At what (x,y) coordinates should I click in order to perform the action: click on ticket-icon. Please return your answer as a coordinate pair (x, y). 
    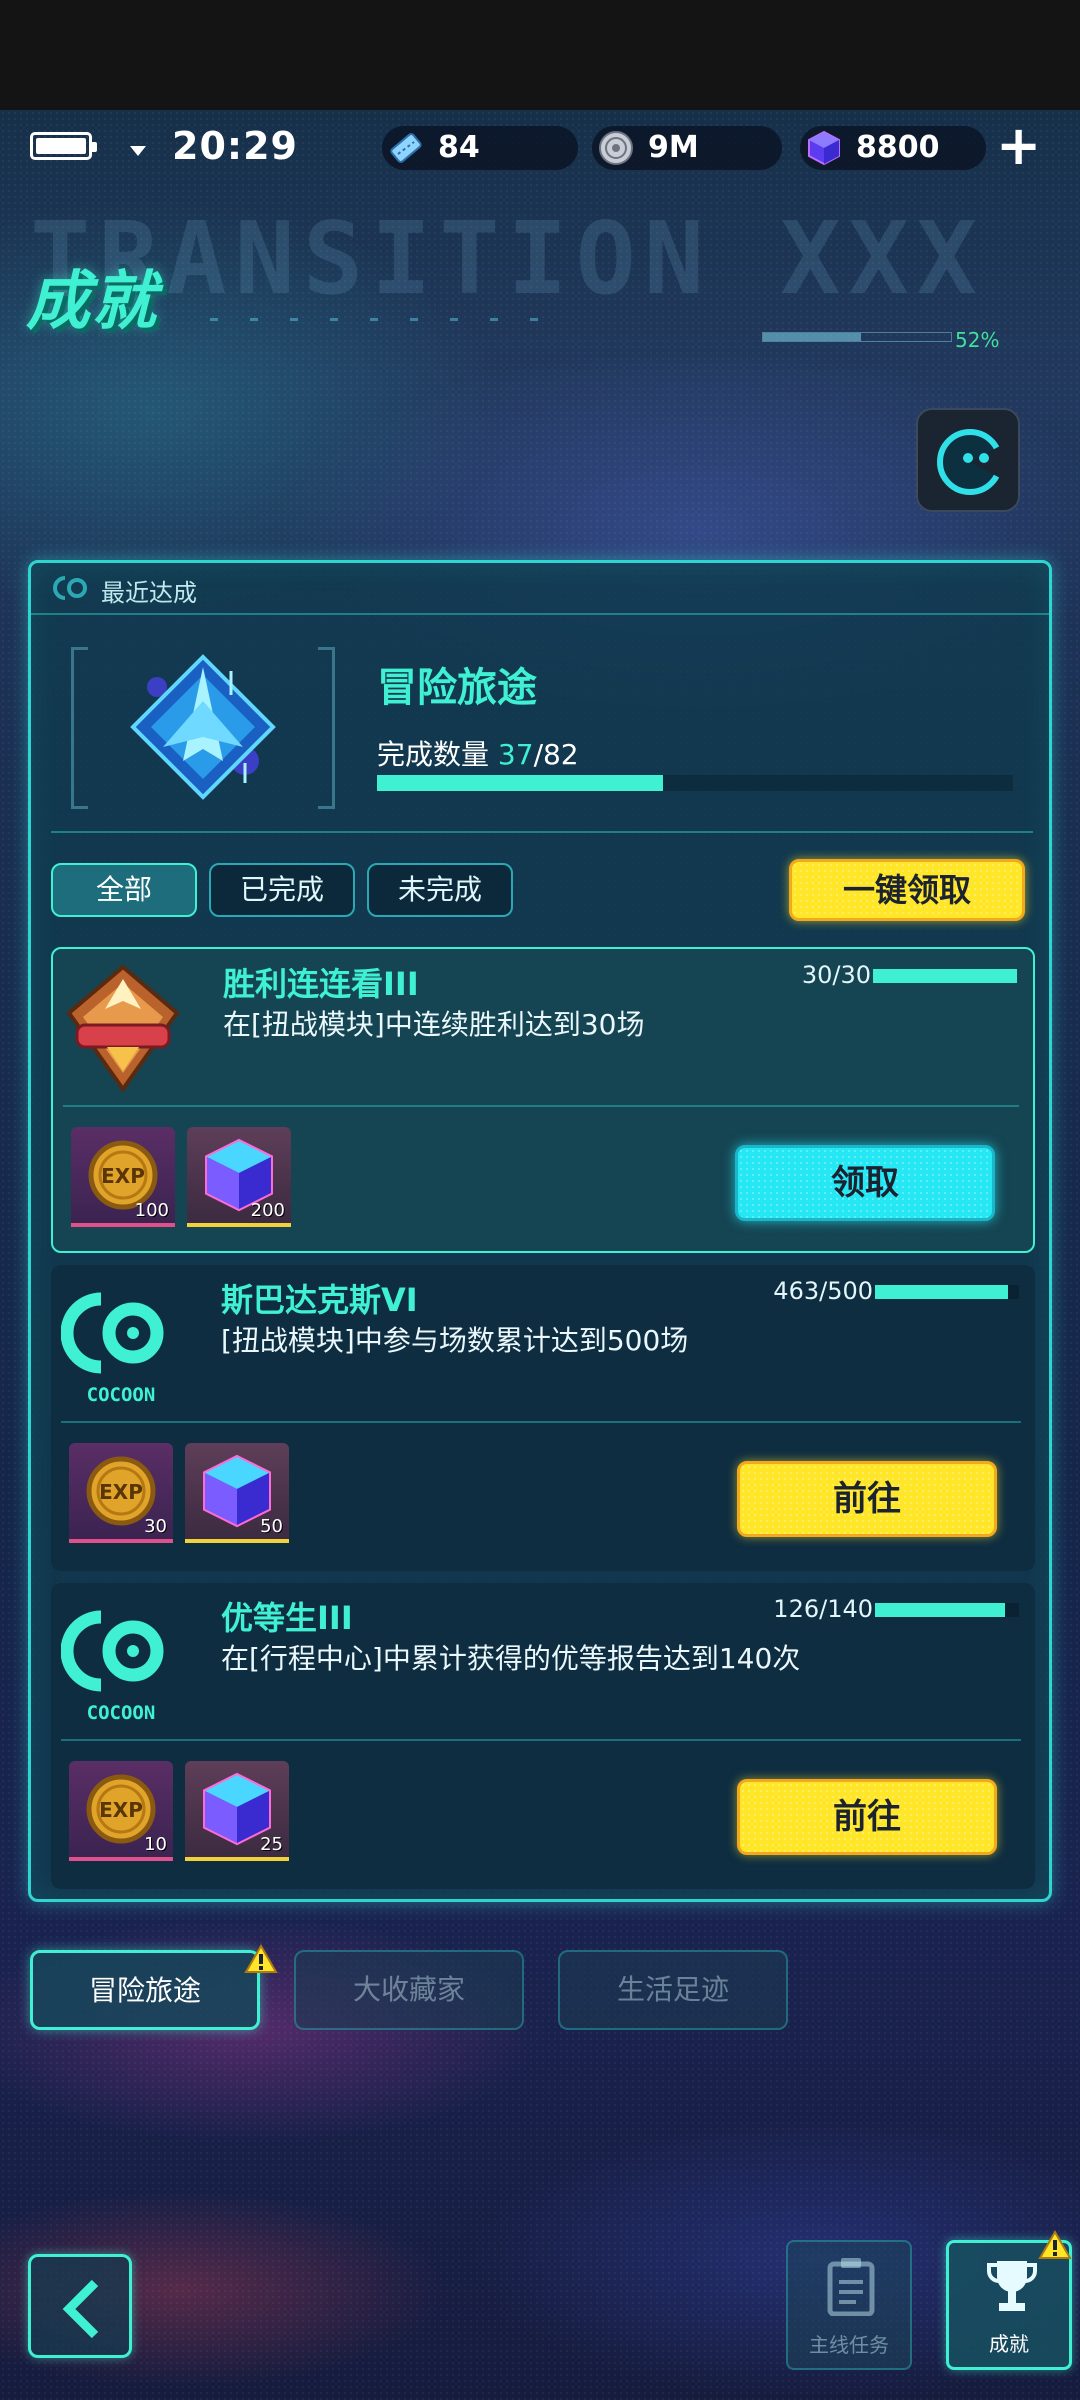
    Looking at the image, I should click on (406, 148).